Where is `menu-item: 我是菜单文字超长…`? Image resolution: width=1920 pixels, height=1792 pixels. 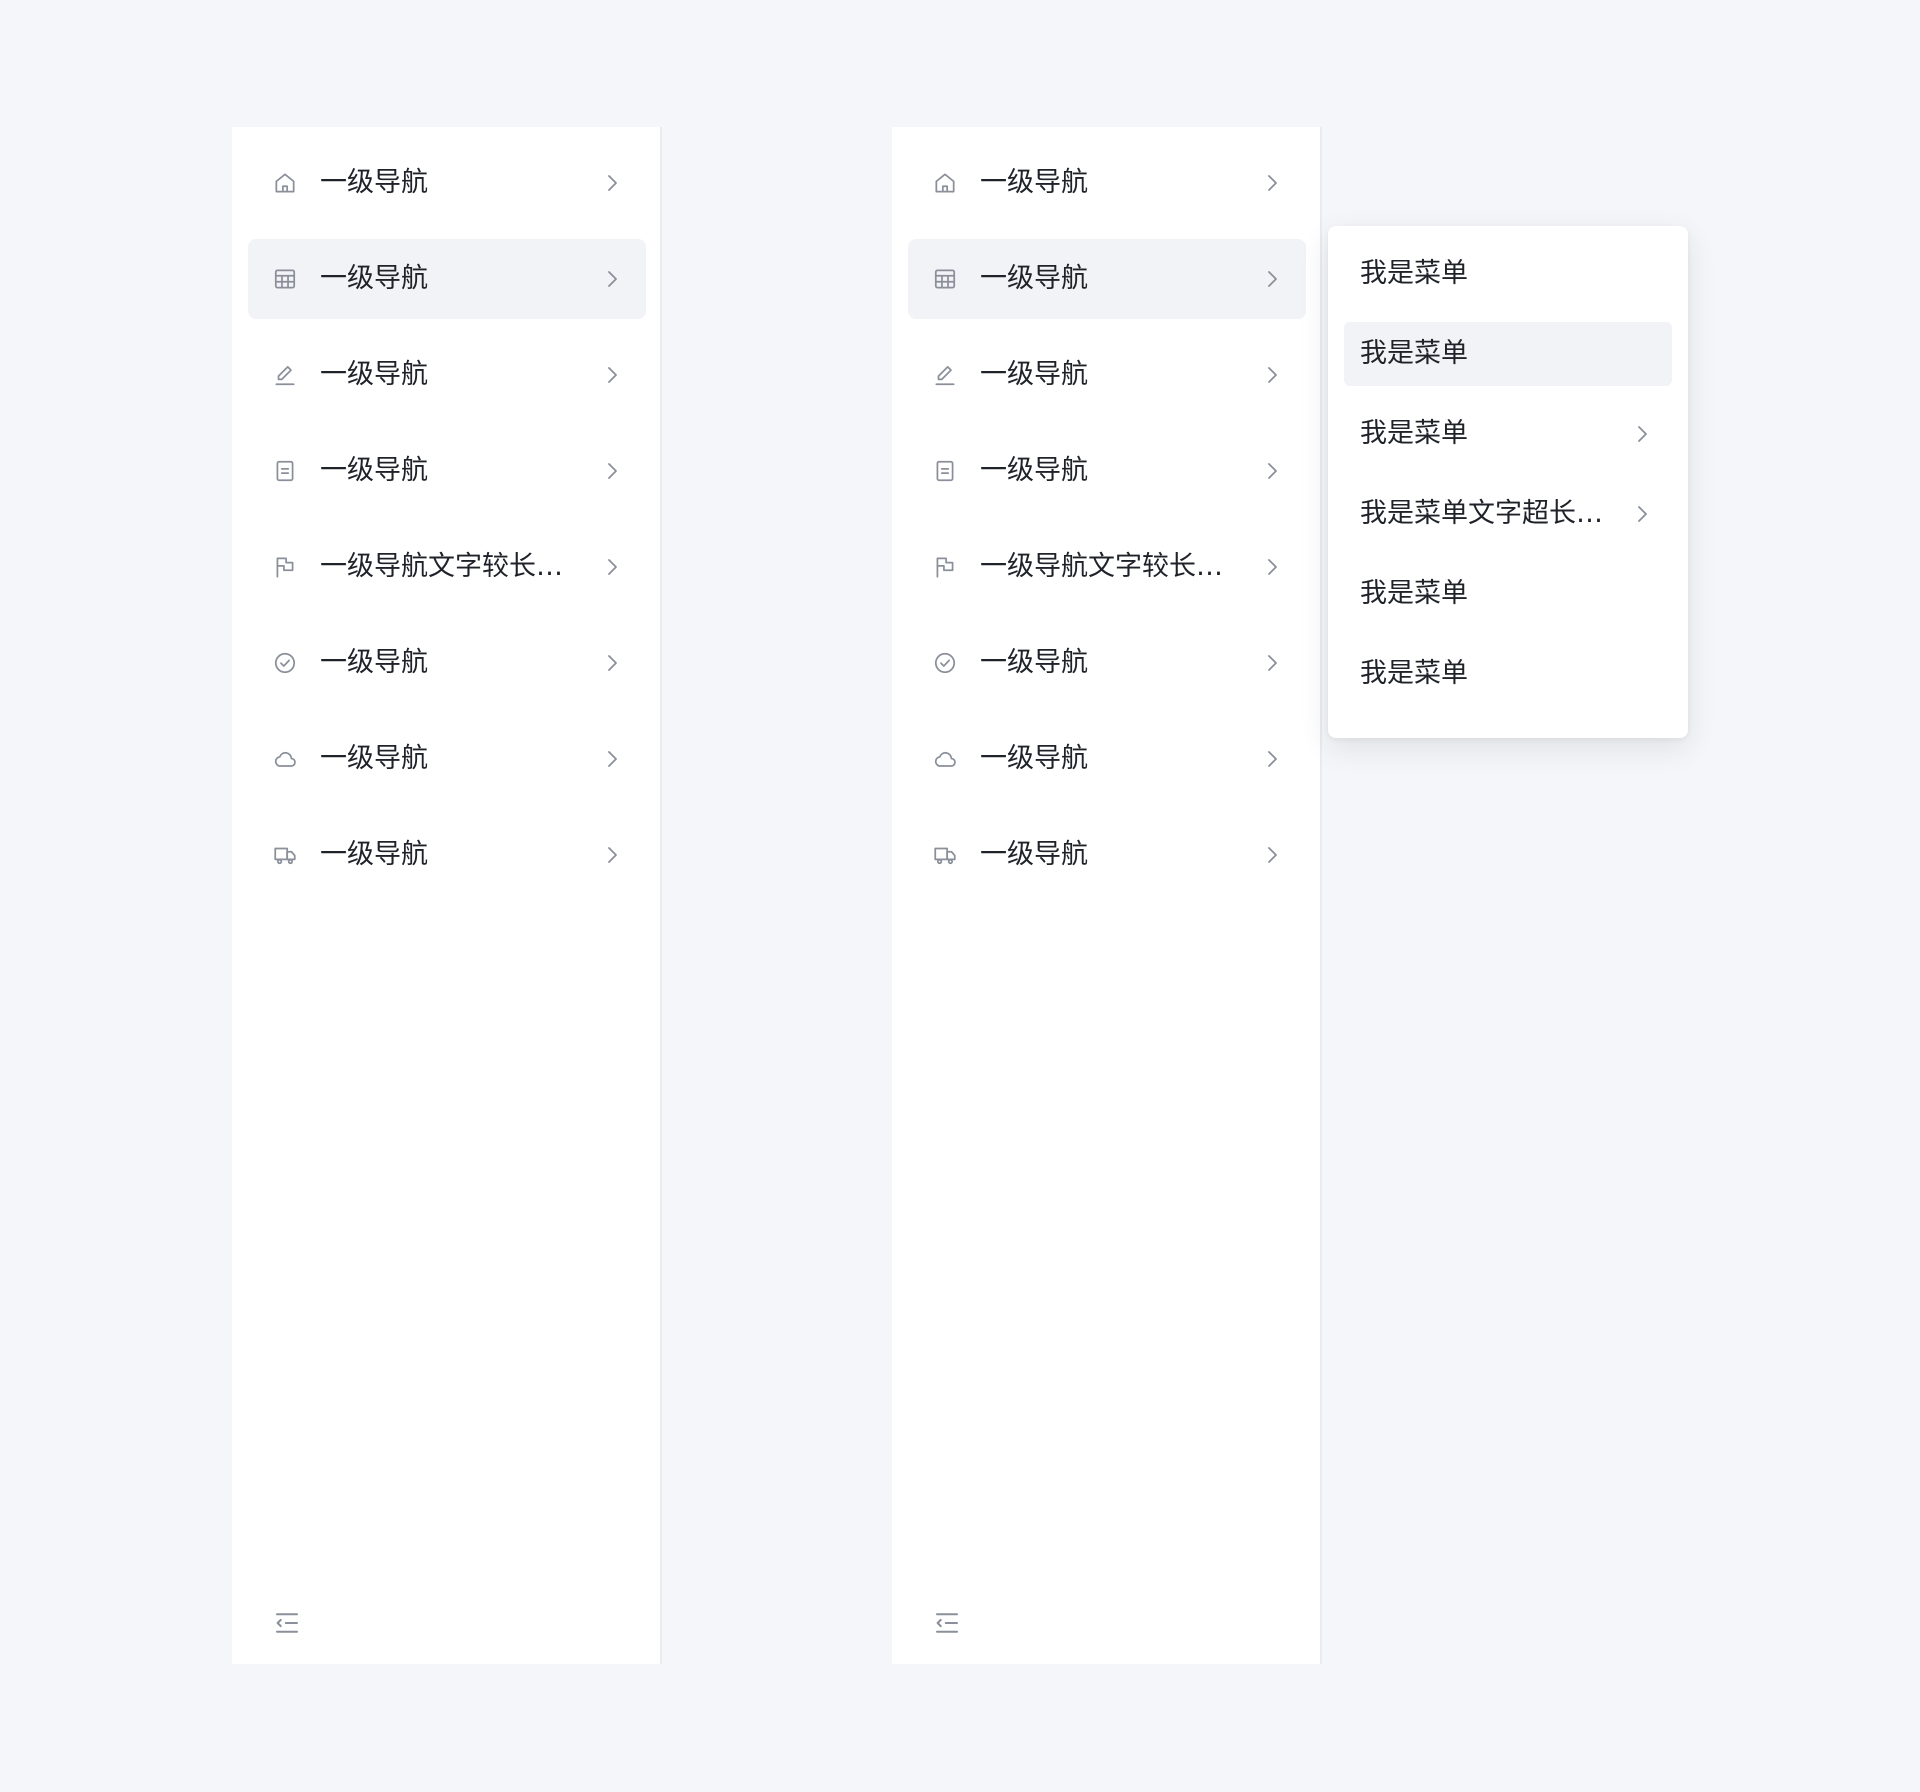
menu-item: 我是菜单文字超长… is located at coordinates (1508, 514).